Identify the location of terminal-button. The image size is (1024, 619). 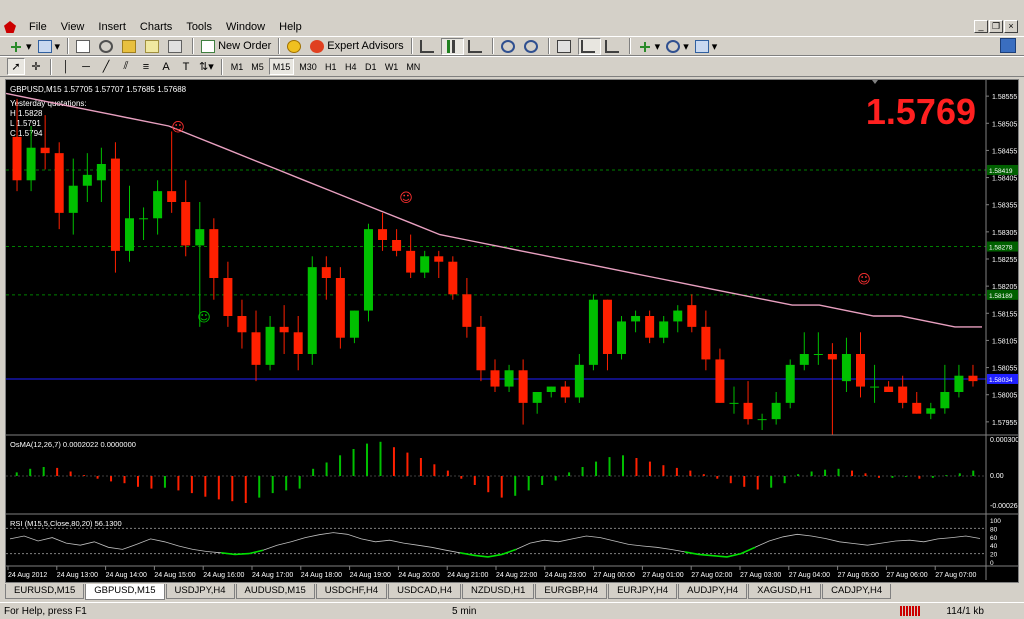
(153, 46).